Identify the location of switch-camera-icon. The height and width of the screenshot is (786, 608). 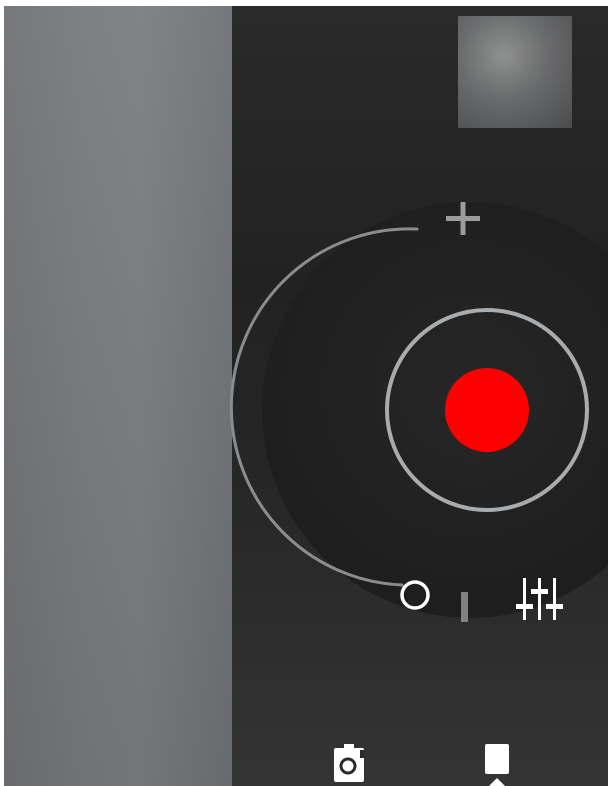
(350, 764).